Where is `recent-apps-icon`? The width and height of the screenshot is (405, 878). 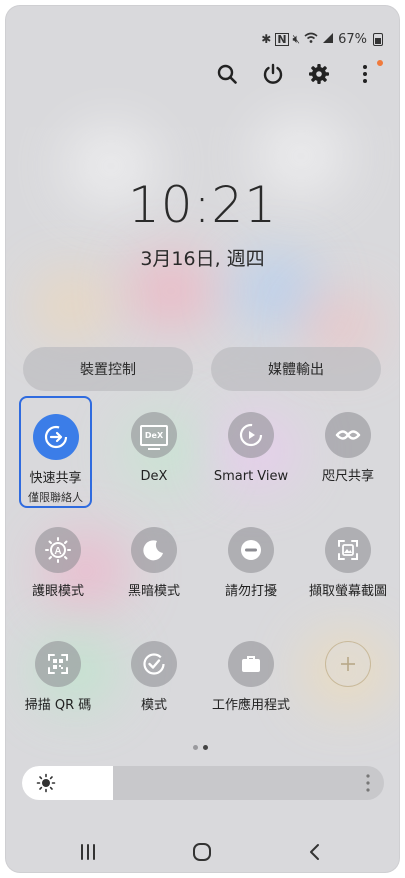
recent-apps-icon is located at coordinates (88, 852).